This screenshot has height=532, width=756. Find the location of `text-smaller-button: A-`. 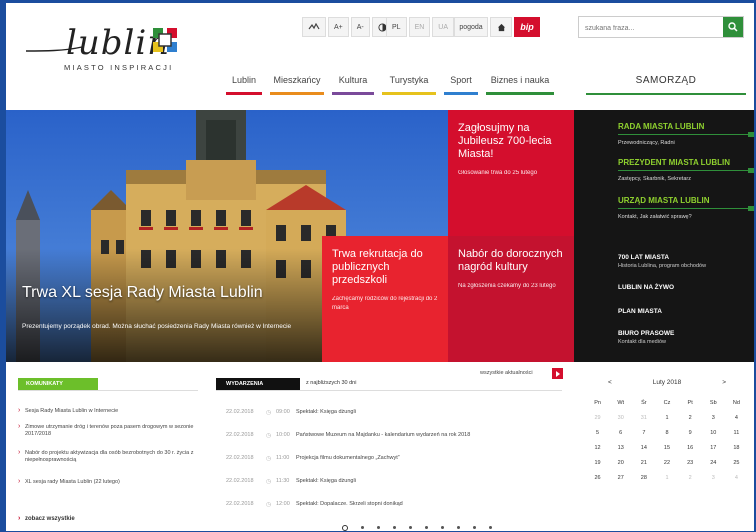

text-smaller-button: A- is located at coordinates (360, 27).